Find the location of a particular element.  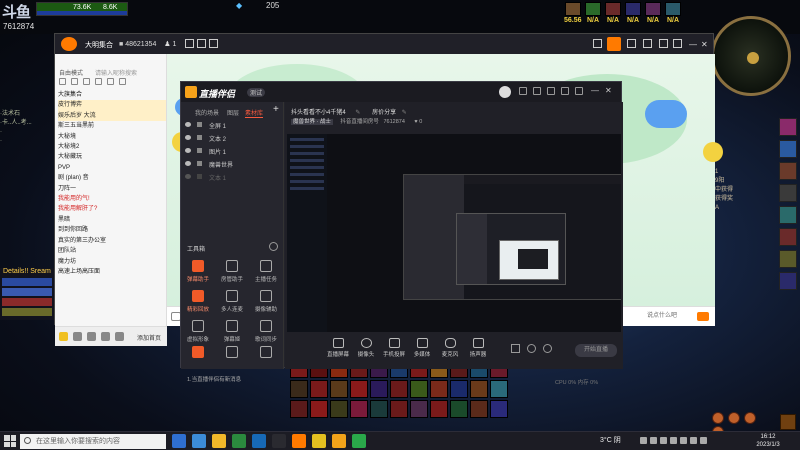

channel-item: 我能用的气! is located at coordinates (112, 199).